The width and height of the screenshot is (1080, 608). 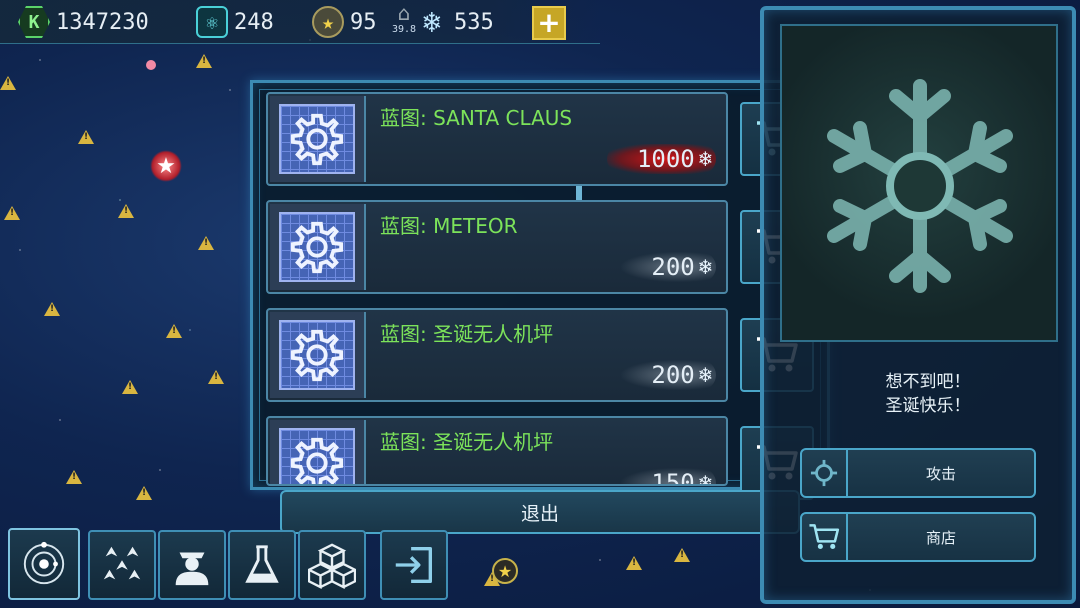 I want to click on add-currency-button: +, so click(x=549, y=23).